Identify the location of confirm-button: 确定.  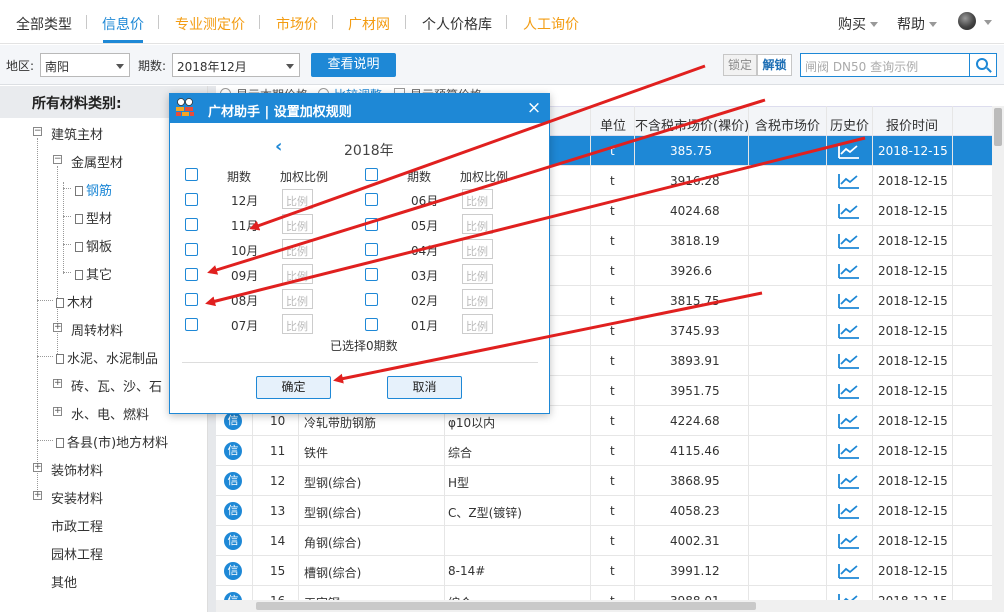
(293, 387).